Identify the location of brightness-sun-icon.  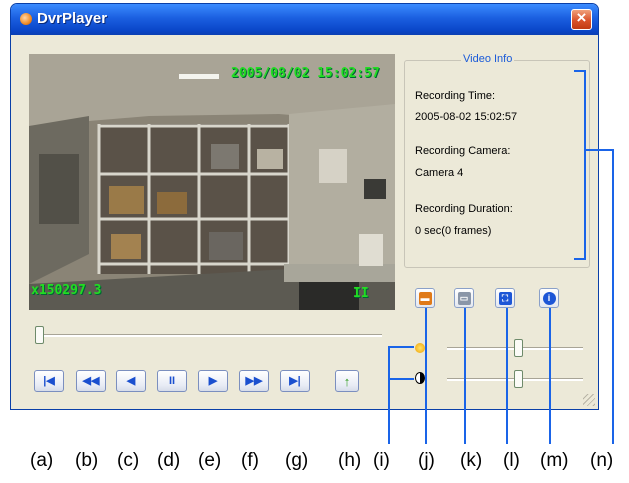
(420, 348).